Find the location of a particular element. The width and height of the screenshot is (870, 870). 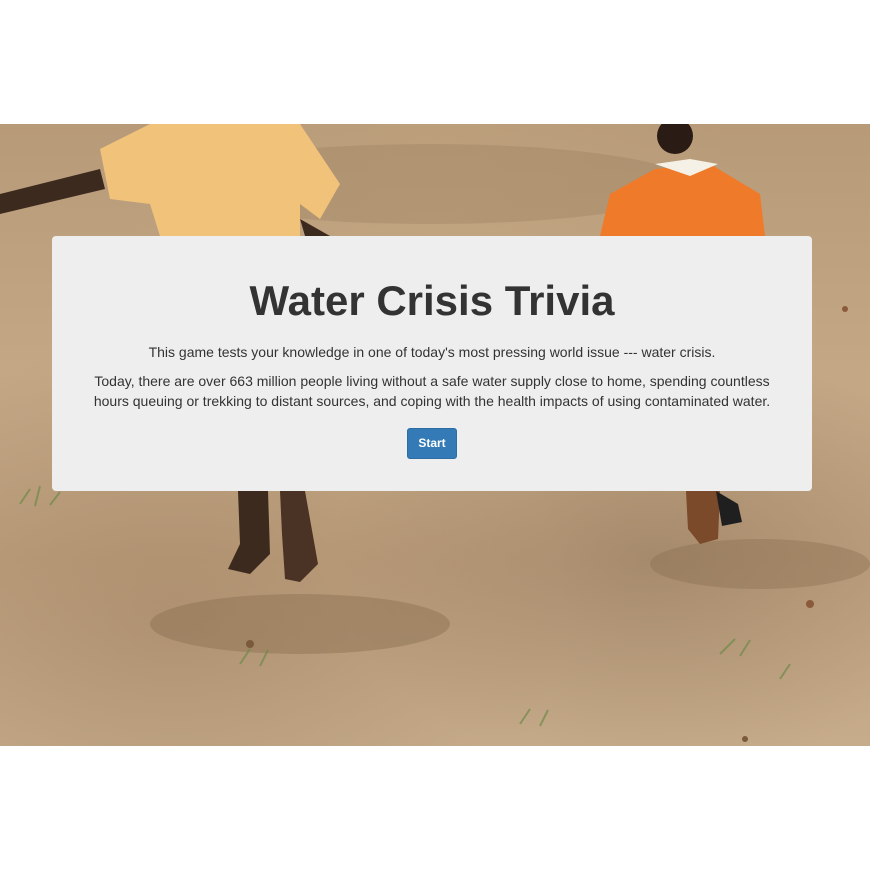

start-button: Start is located at coordinates (432, 443).